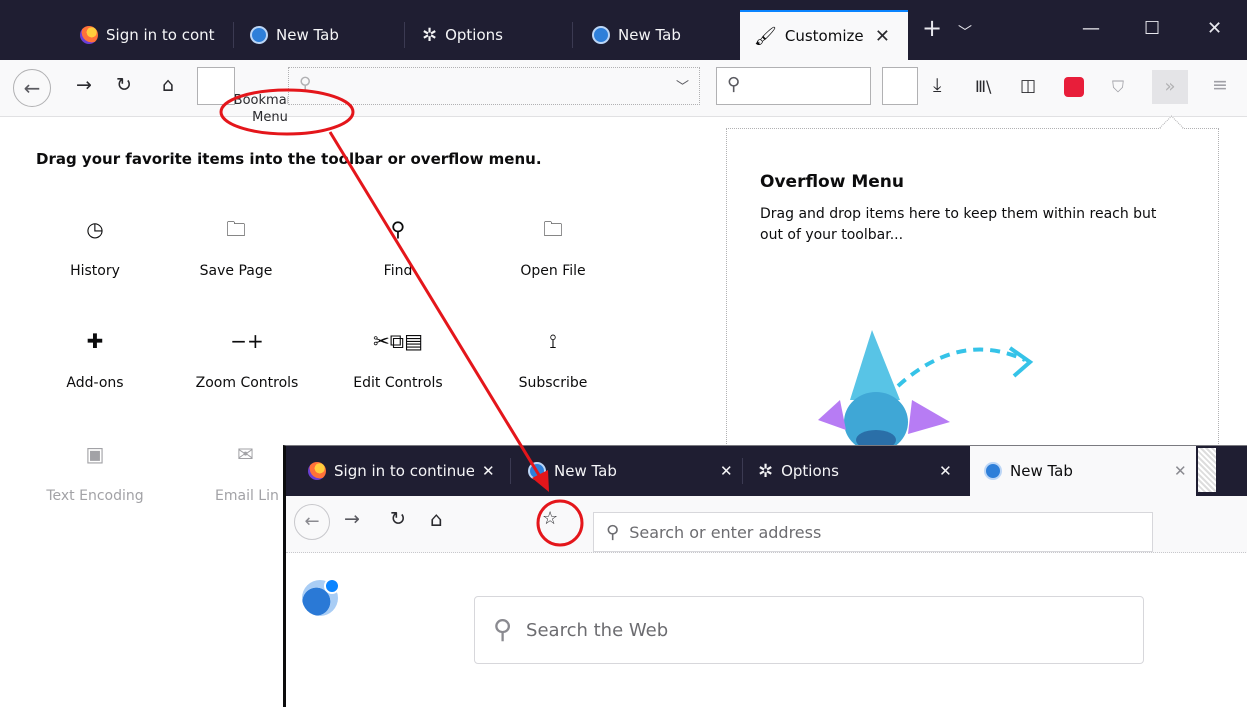 The height and width of the screenshot is (707, 1247). I want to click on sidebar-icon: ◫, so click(1028, 86).